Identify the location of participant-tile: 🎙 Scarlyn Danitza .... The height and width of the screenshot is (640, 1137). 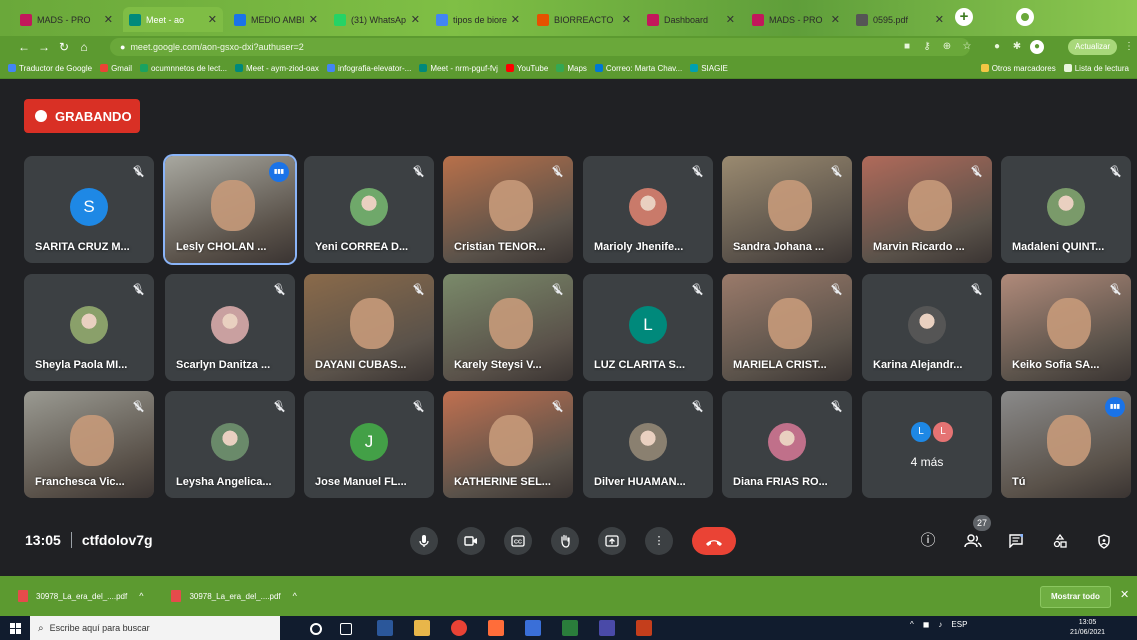
(230, 327).